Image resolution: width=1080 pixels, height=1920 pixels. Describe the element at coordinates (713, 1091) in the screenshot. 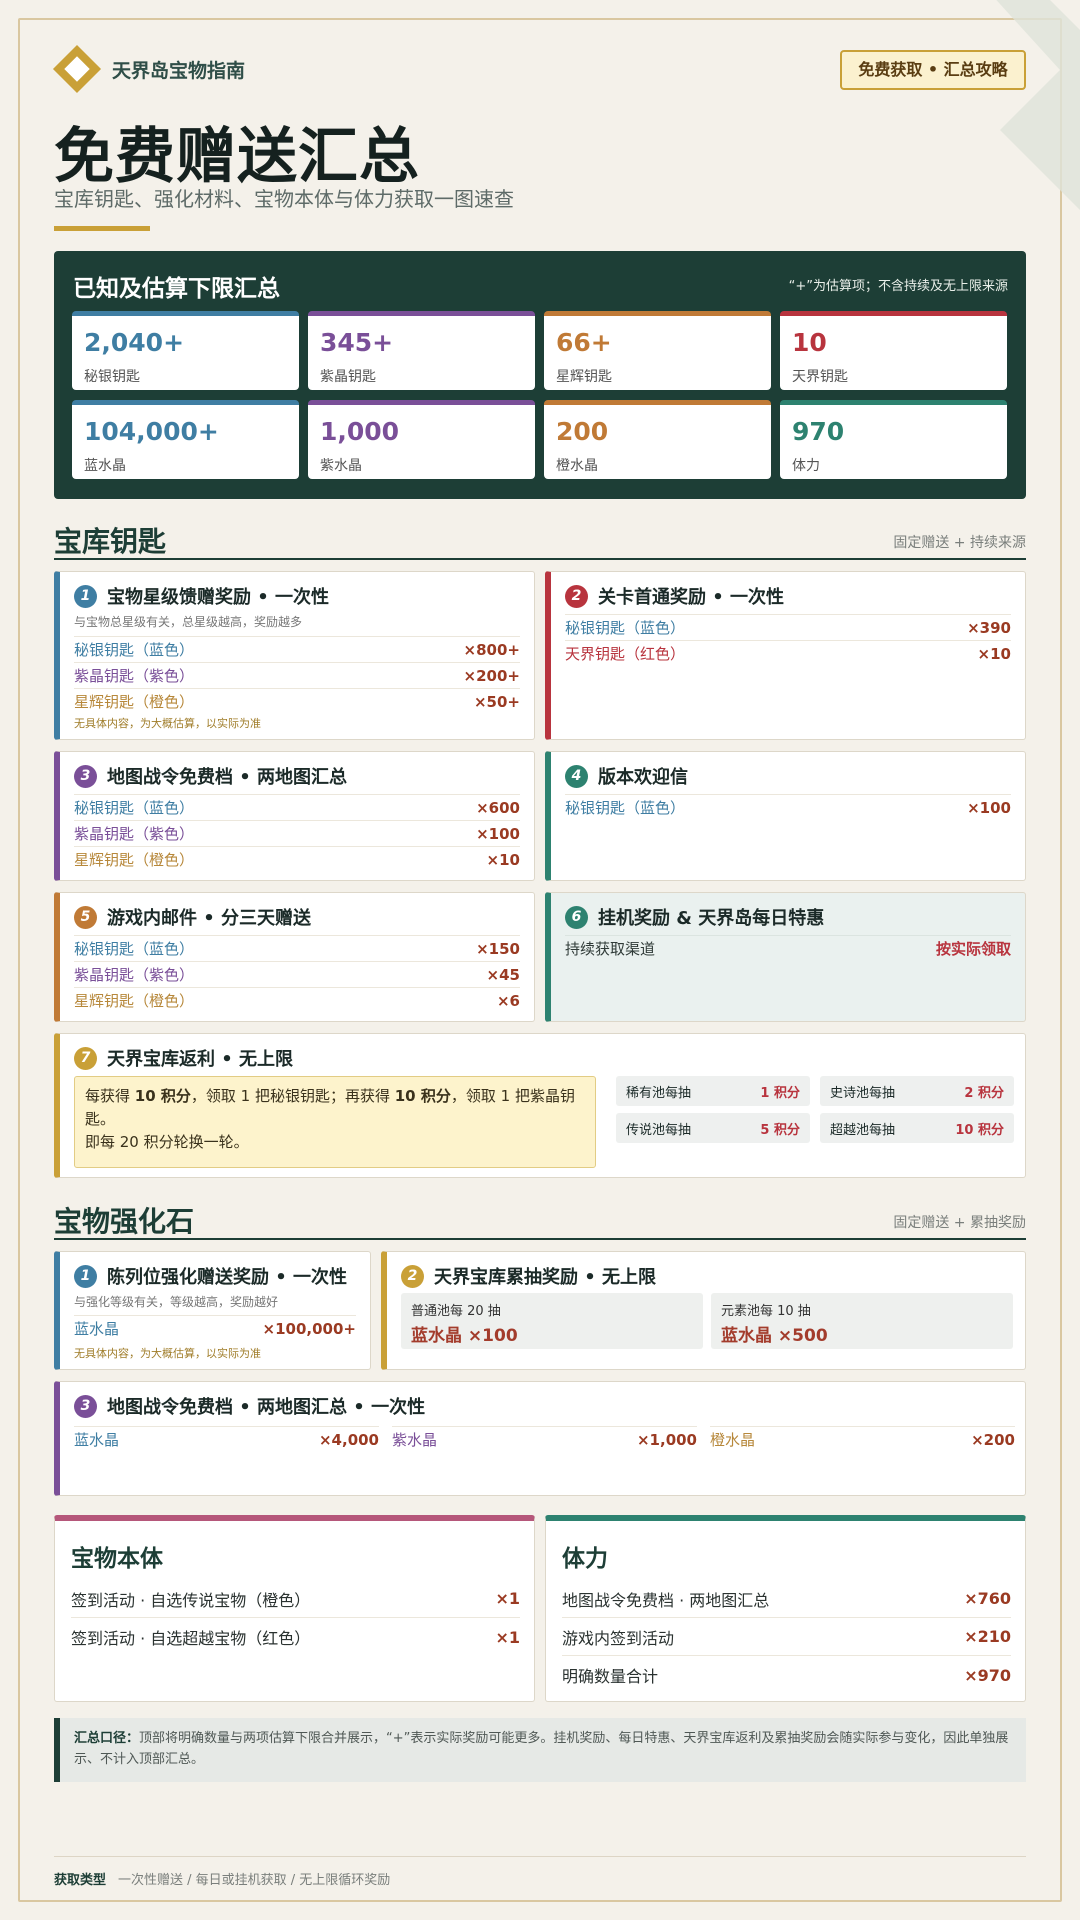

I see `points-item: 稀有池每抽 1 积分` at that location.